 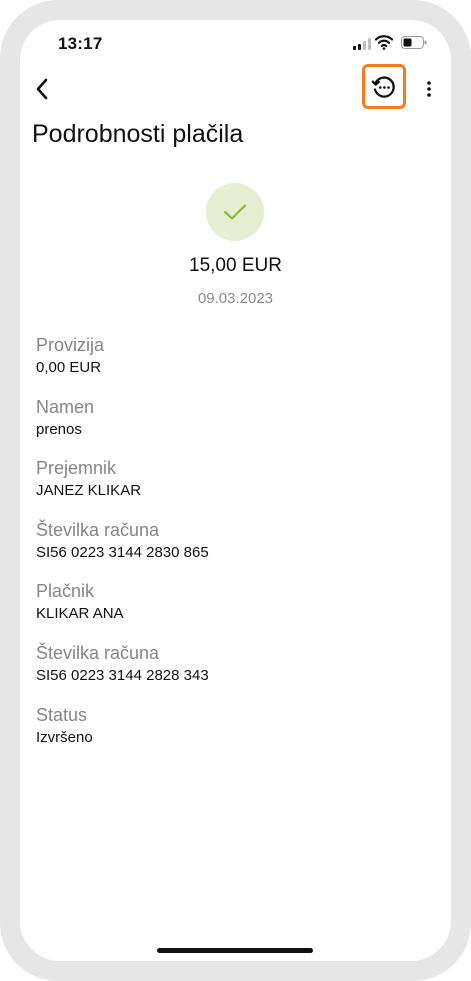 I want to click on detail-value: SI56 0223 3144 2830 865, so click(x=122, y=552).